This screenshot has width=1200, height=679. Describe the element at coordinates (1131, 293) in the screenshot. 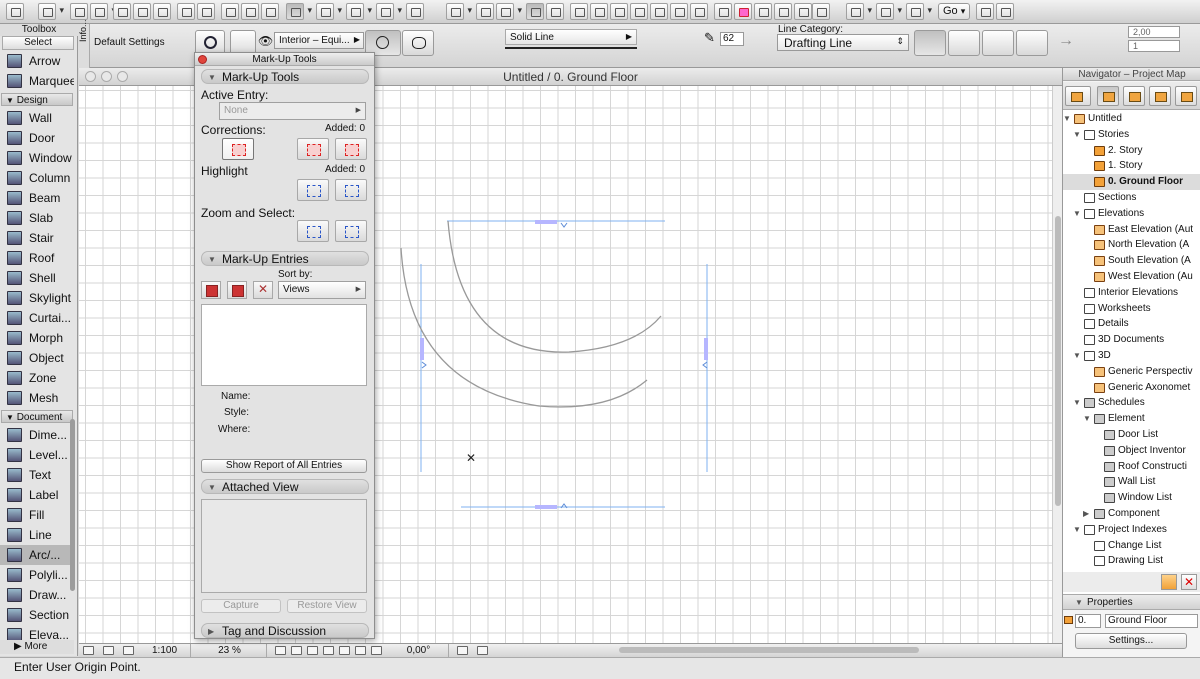

I see `tree-item: Interior Elevations` at that location.